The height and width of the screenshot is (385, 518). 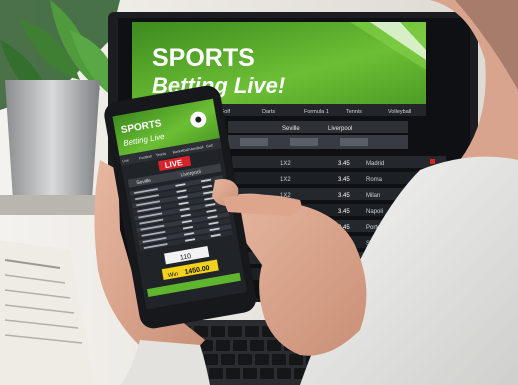 What do you see at coordinates (374, 180) in the screenshot?
I see `laptop-odds-team: Roma` at bounding box center [374, 180].